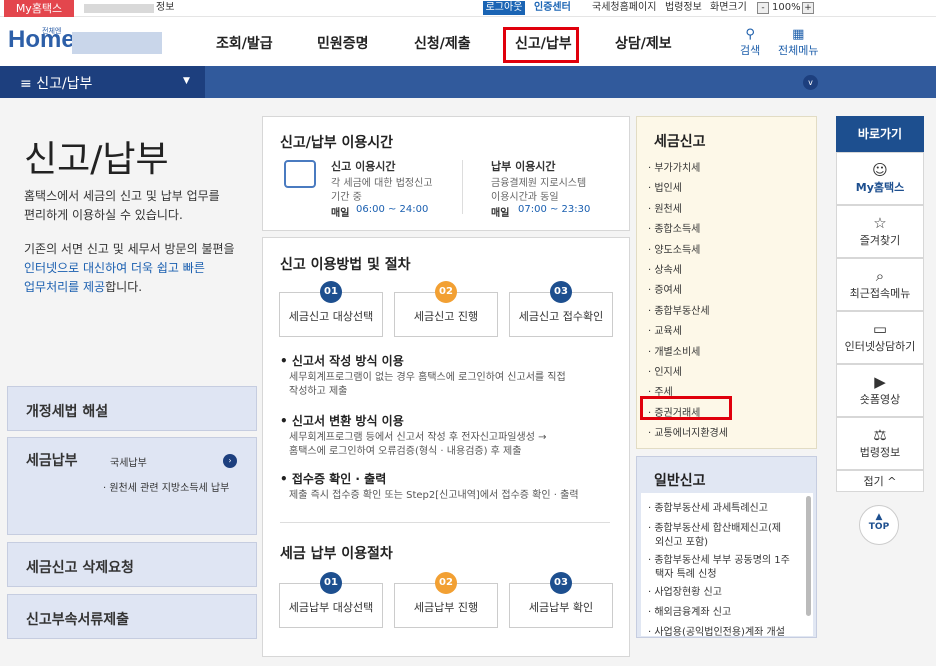  What do you see at coordinates (119, 8) in the screenshot?
I see `blurred-user-info` at bounding box center [119, 8].